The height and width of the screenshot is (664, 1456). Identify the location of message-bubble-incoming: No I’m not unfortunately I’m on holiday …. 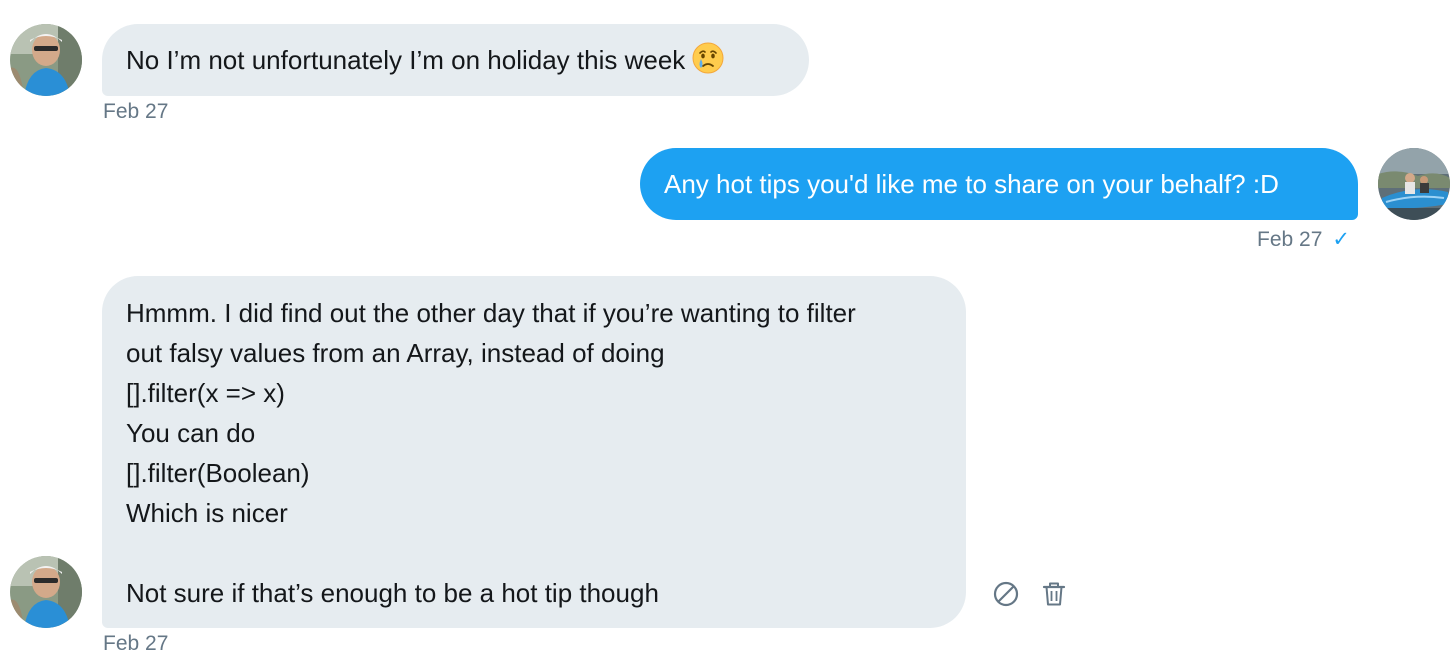
(455, 60).